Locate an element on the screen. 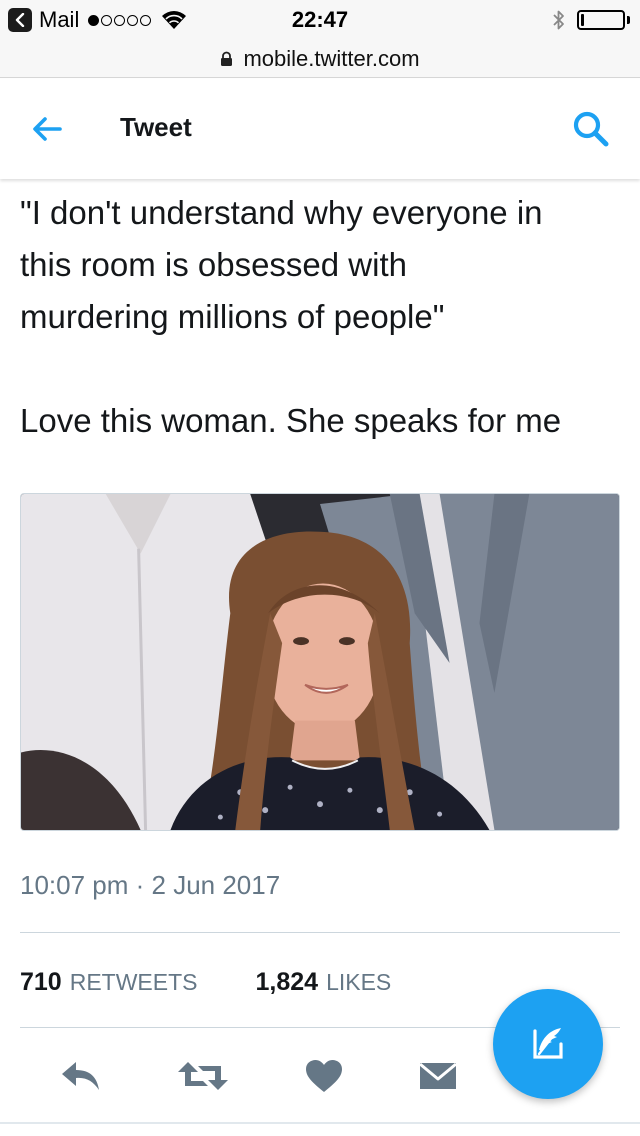 This screenshot has width=640, height=1136. direct-message-icon is located at coordinates (438, 1075).